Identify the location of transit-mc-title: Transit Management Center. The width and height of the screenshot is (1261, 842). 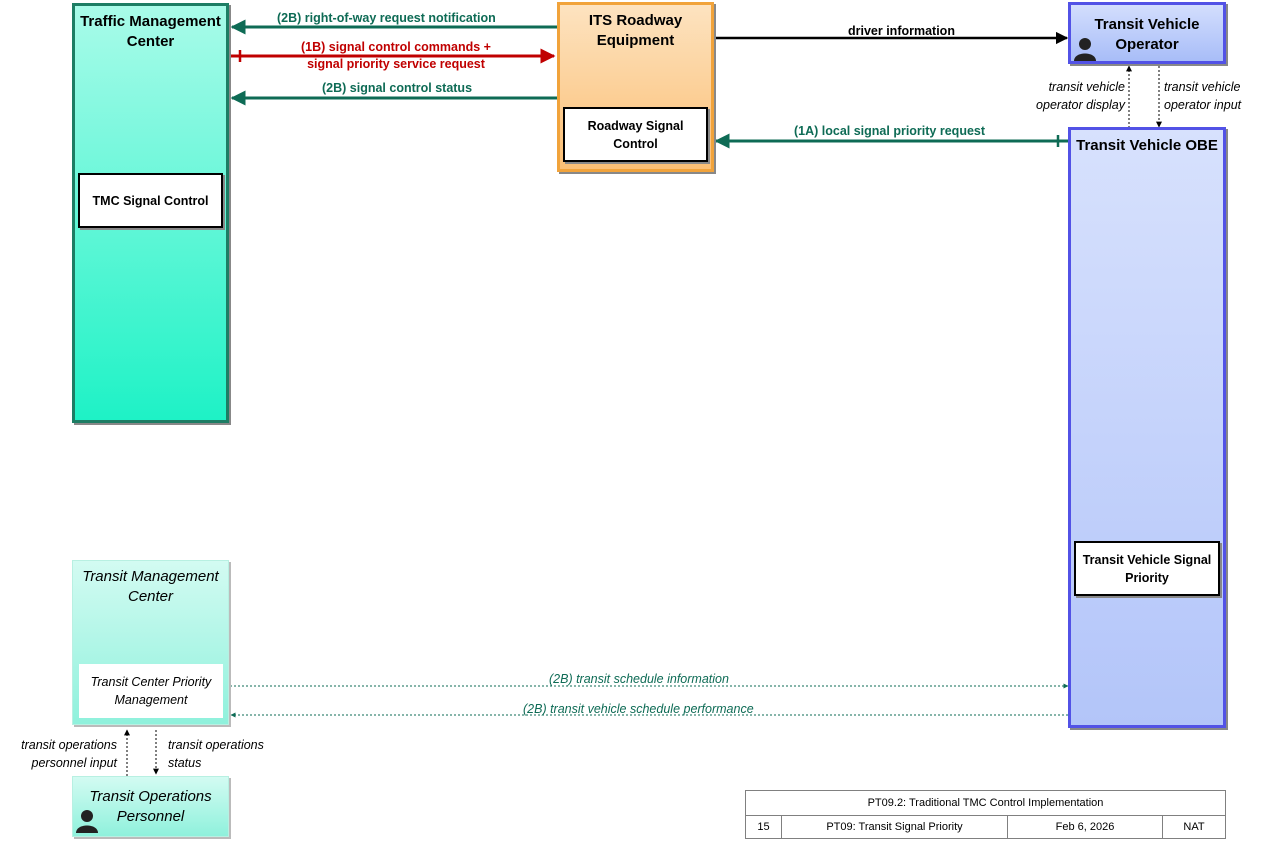
(150, 586).